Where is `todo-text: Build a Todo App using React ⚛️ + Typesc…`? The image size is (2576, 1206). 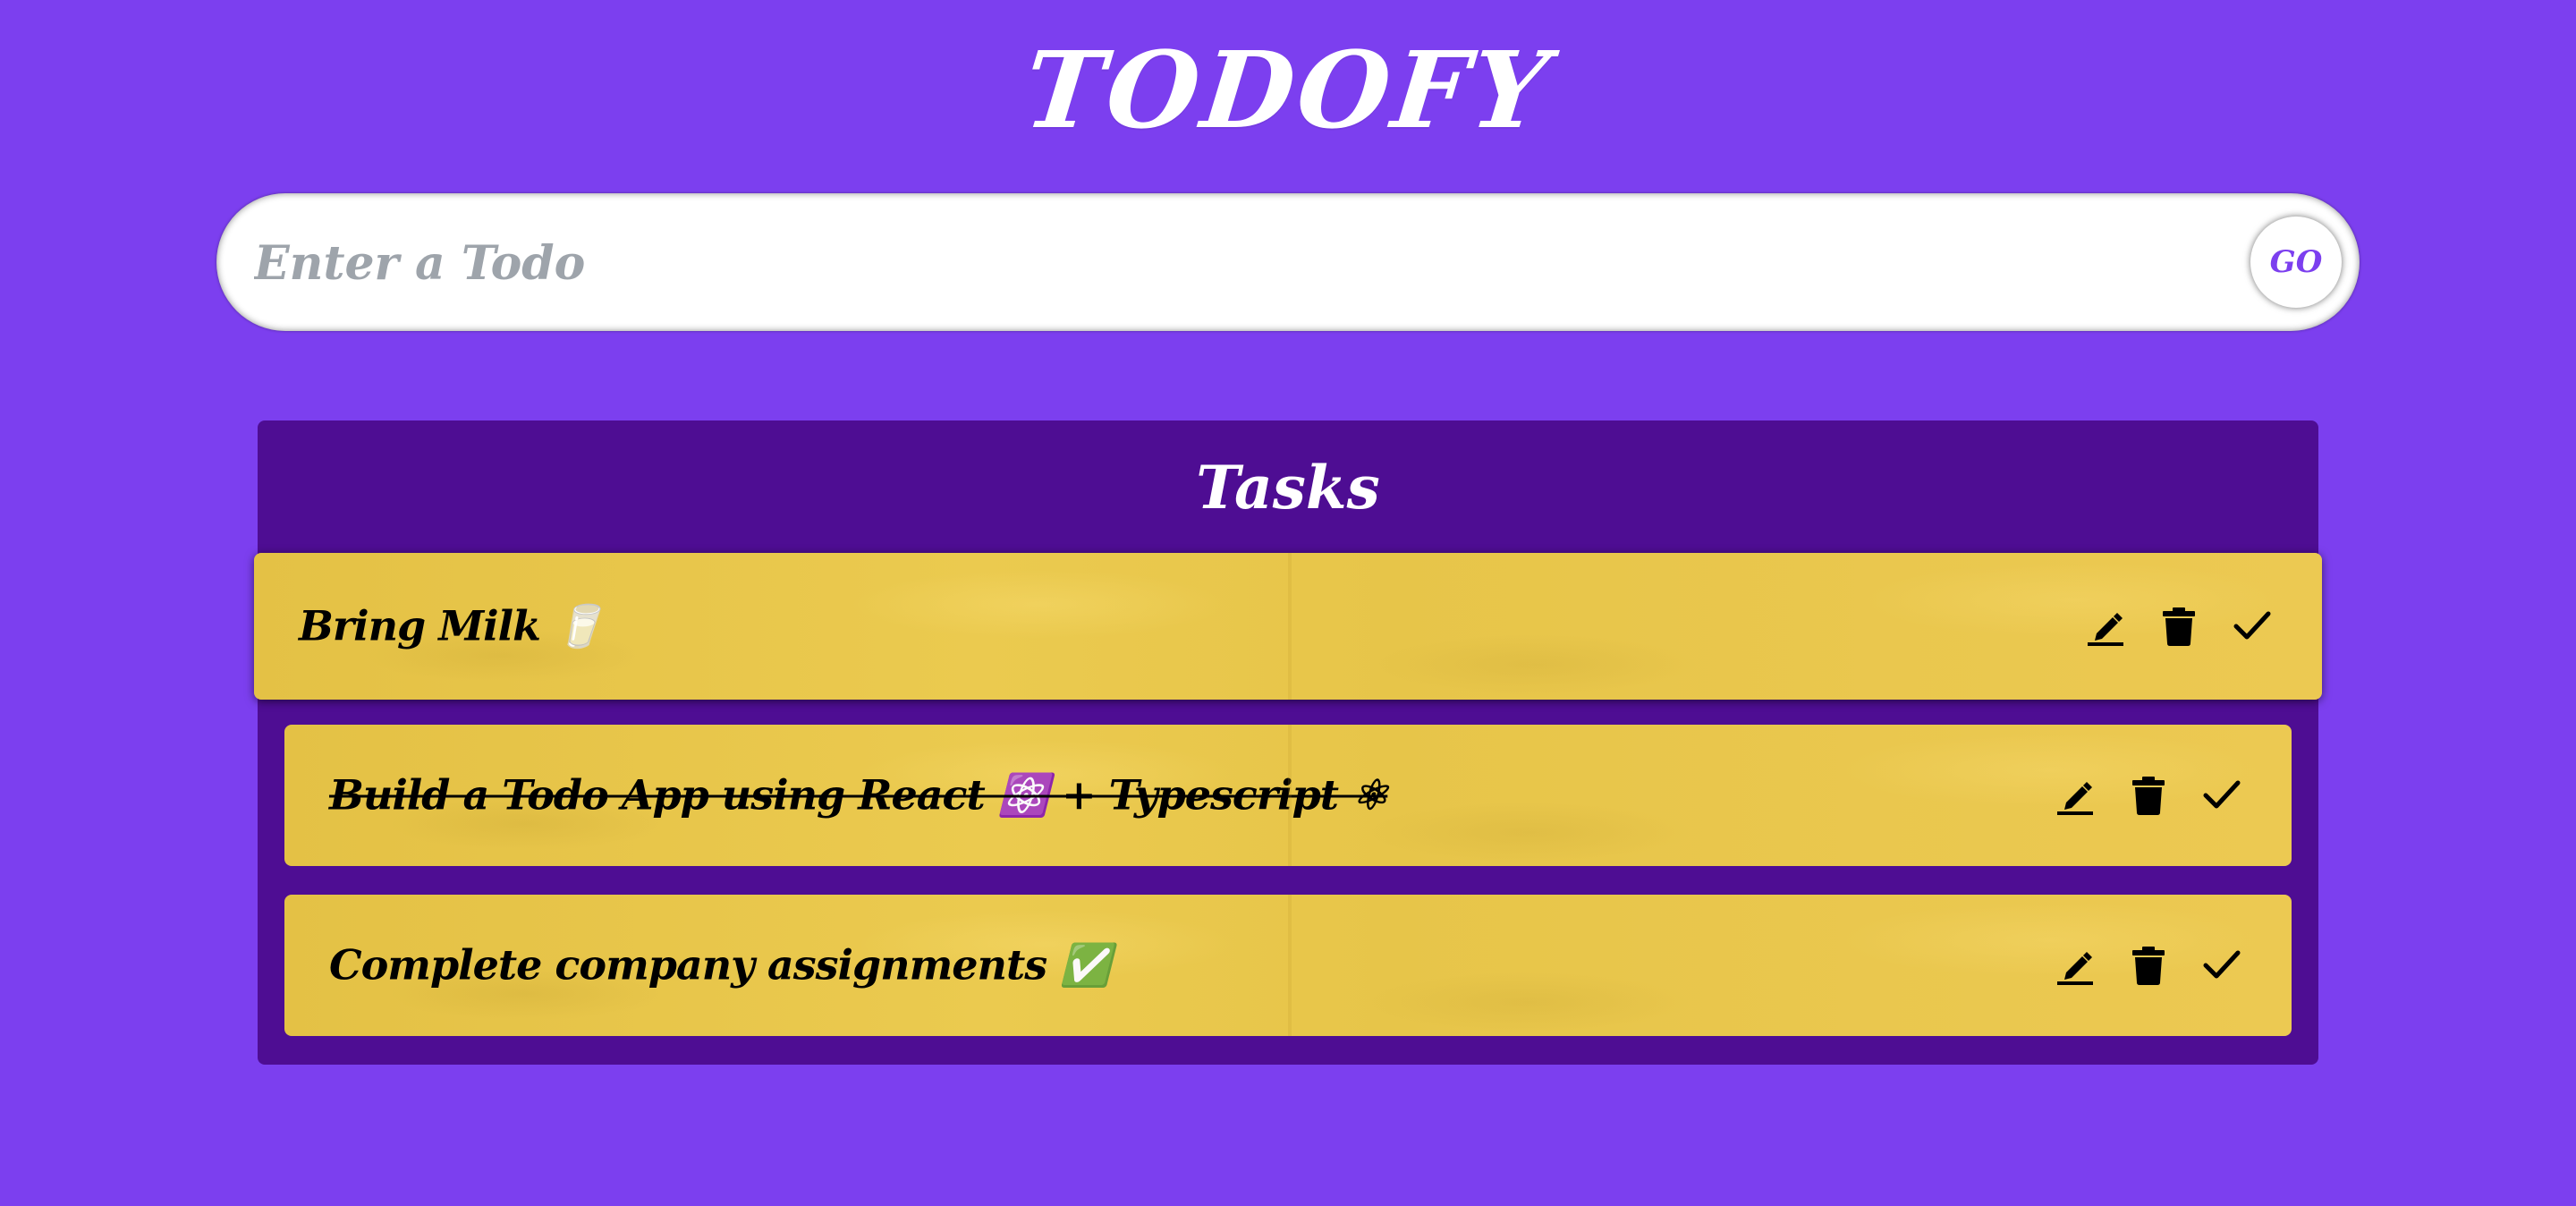
todo-text: Build a Todo App using React ⚛️ + Typesc… is located at coordinates (858, 795).